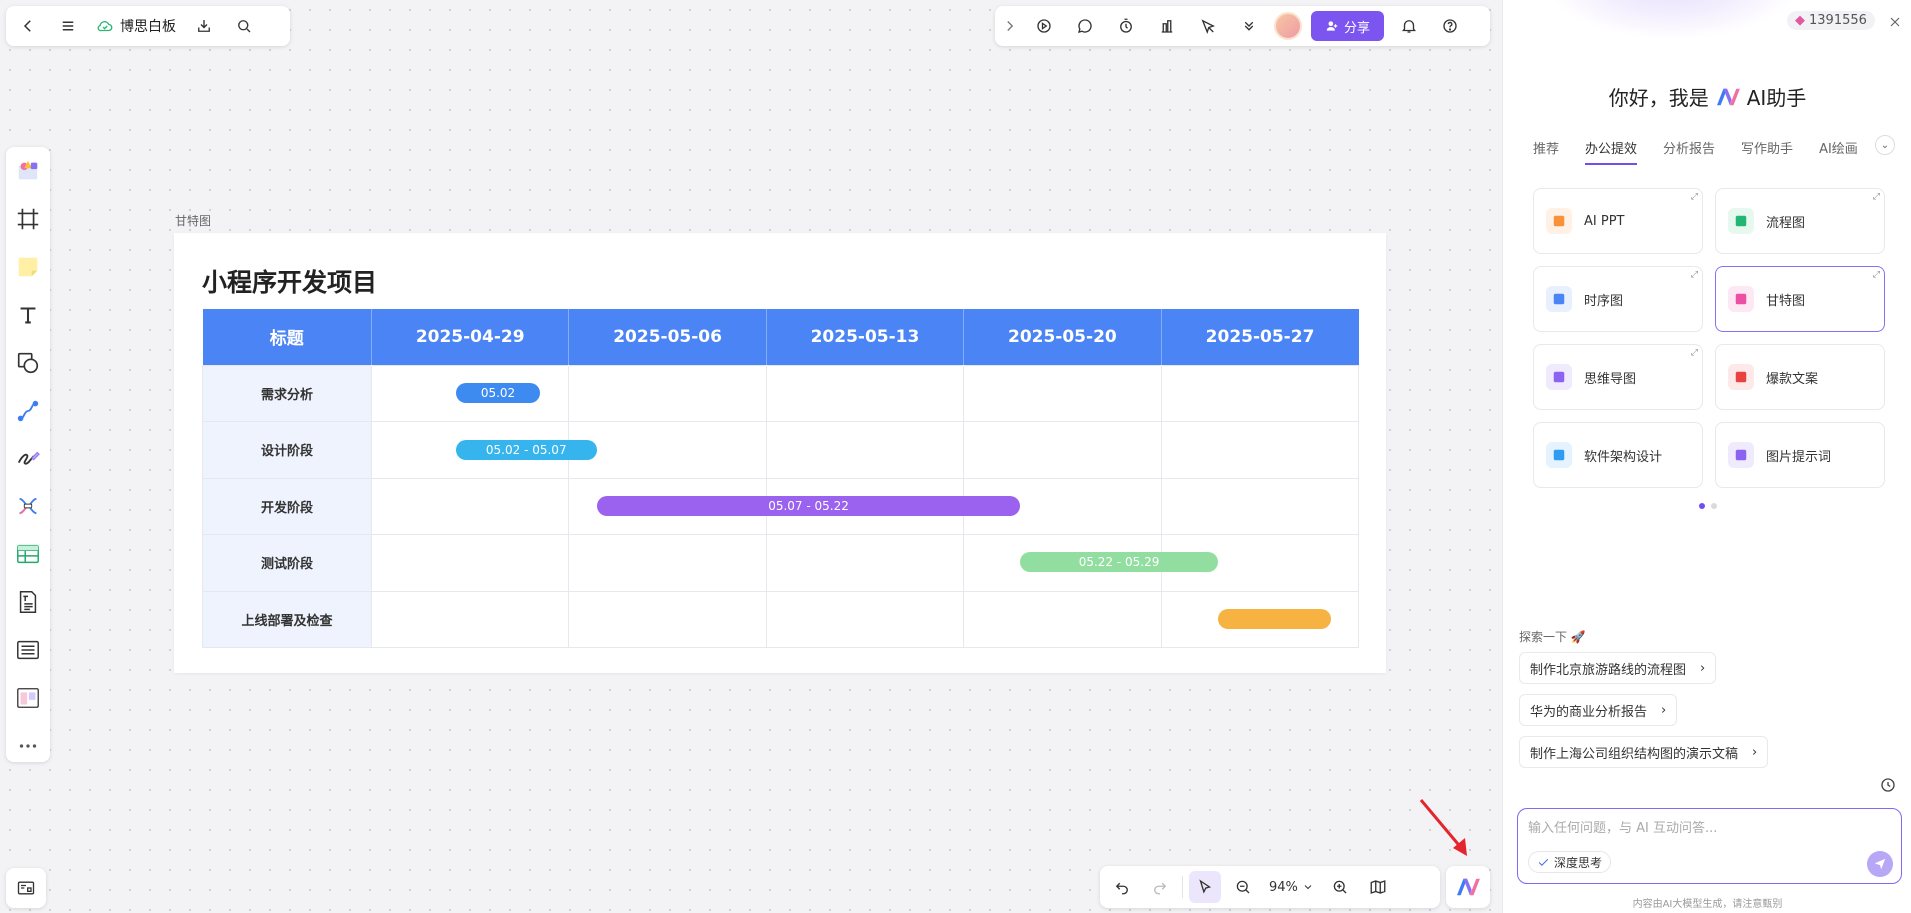  I want to click on feature-card-label: 图片提示词, so click(1799, 457).